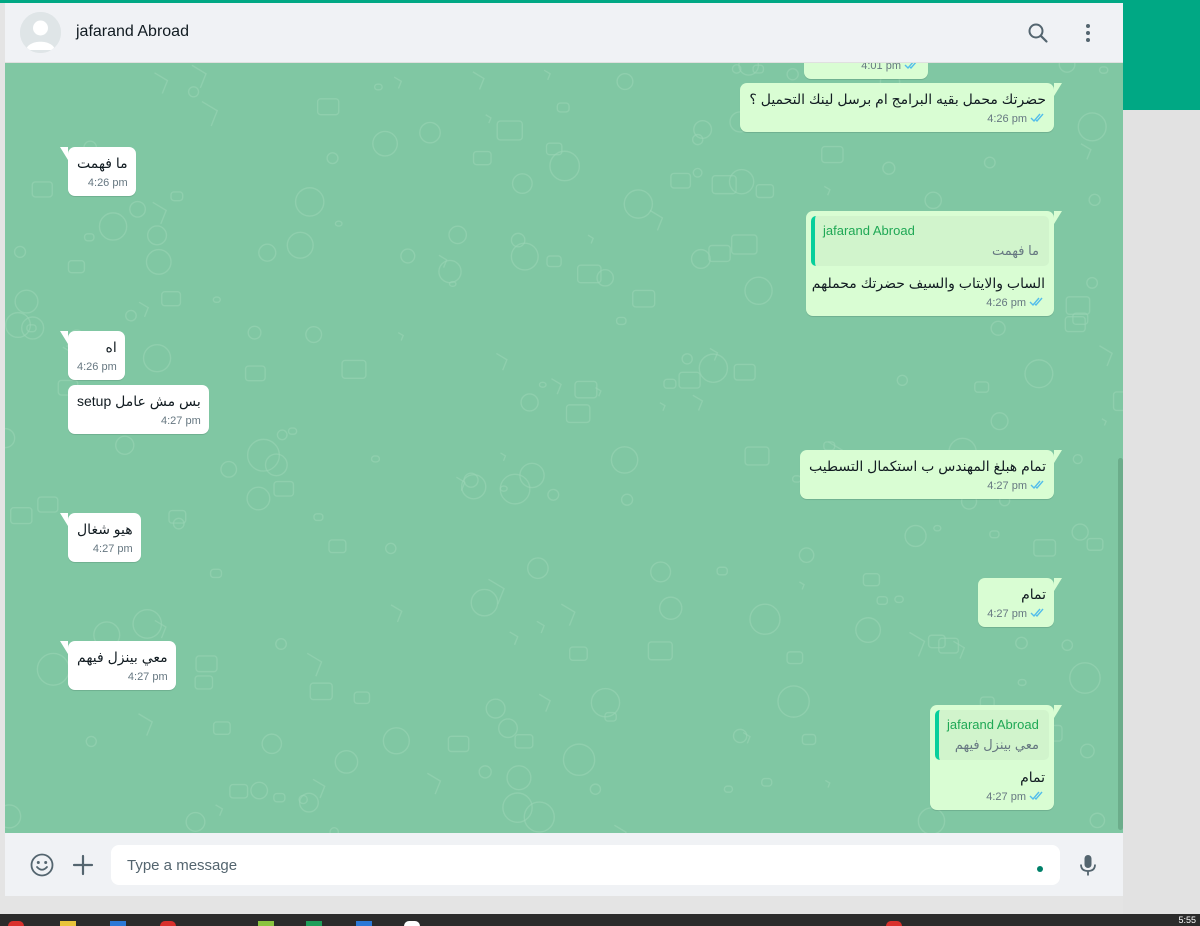  I want to click on quoted-text: معي بينزل فيهم, so click(996, 744).